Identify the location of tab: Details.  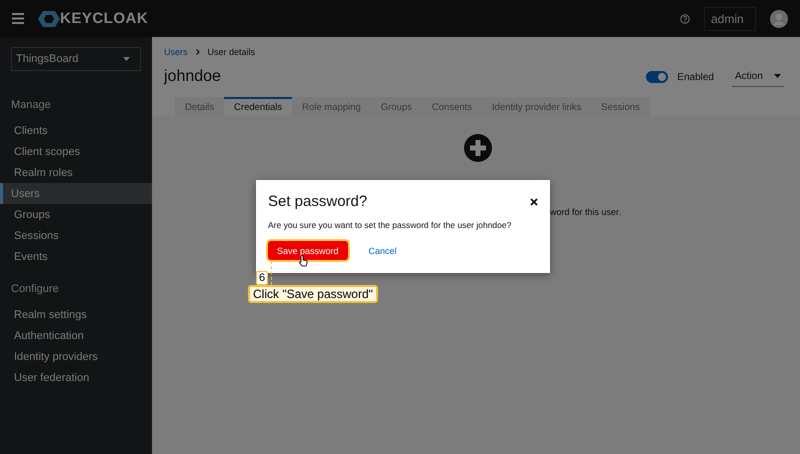
(199, 106).